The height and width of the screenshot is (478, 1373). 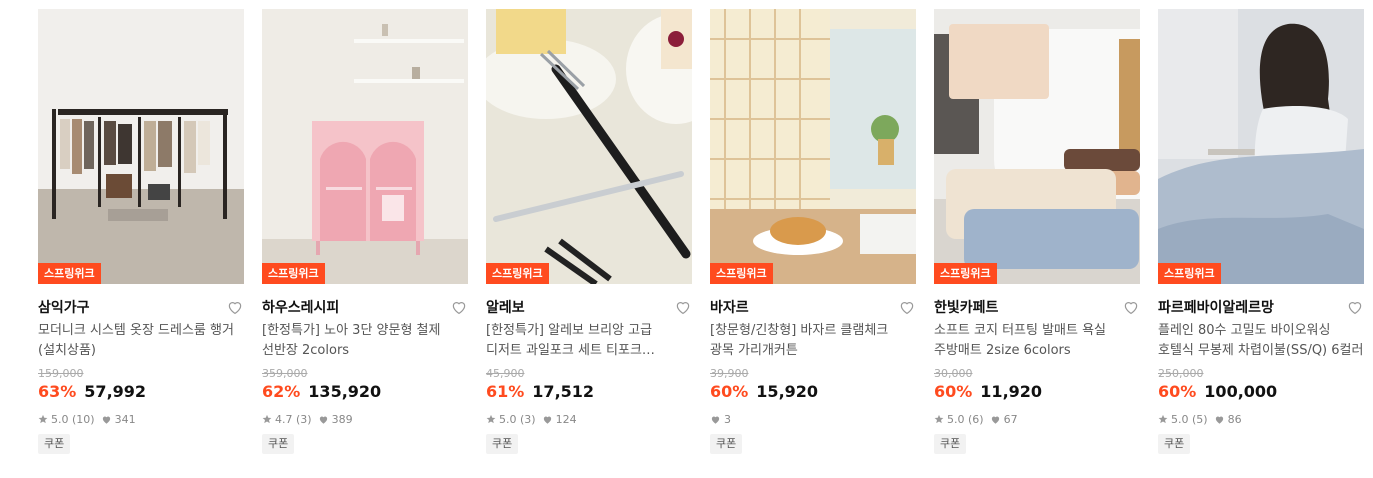 What do you see at coordinates (965, 419) in the screenshot?
I see `rating-text: 5.0 (6)` at bounding box center [965, 419].